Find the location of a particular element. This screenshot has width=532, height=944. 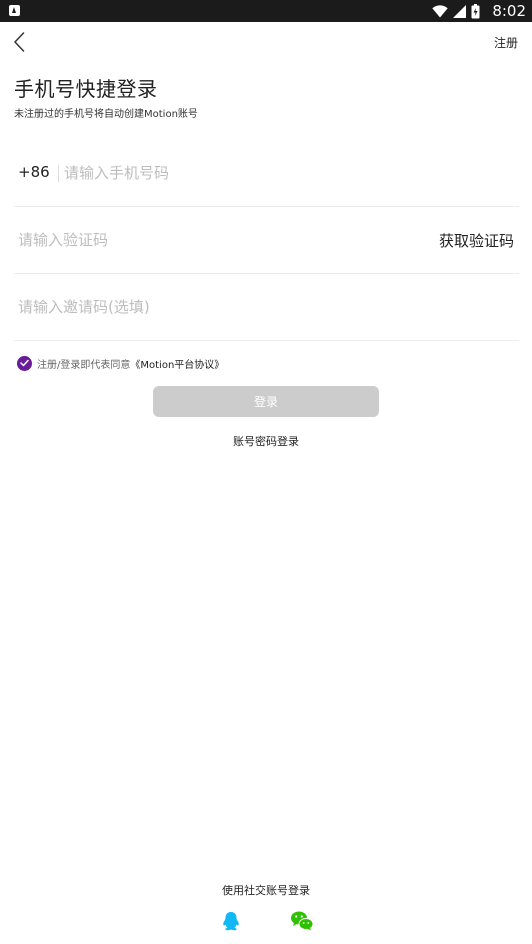

nav-bar: 注册 is located at coordinates (266, 42).